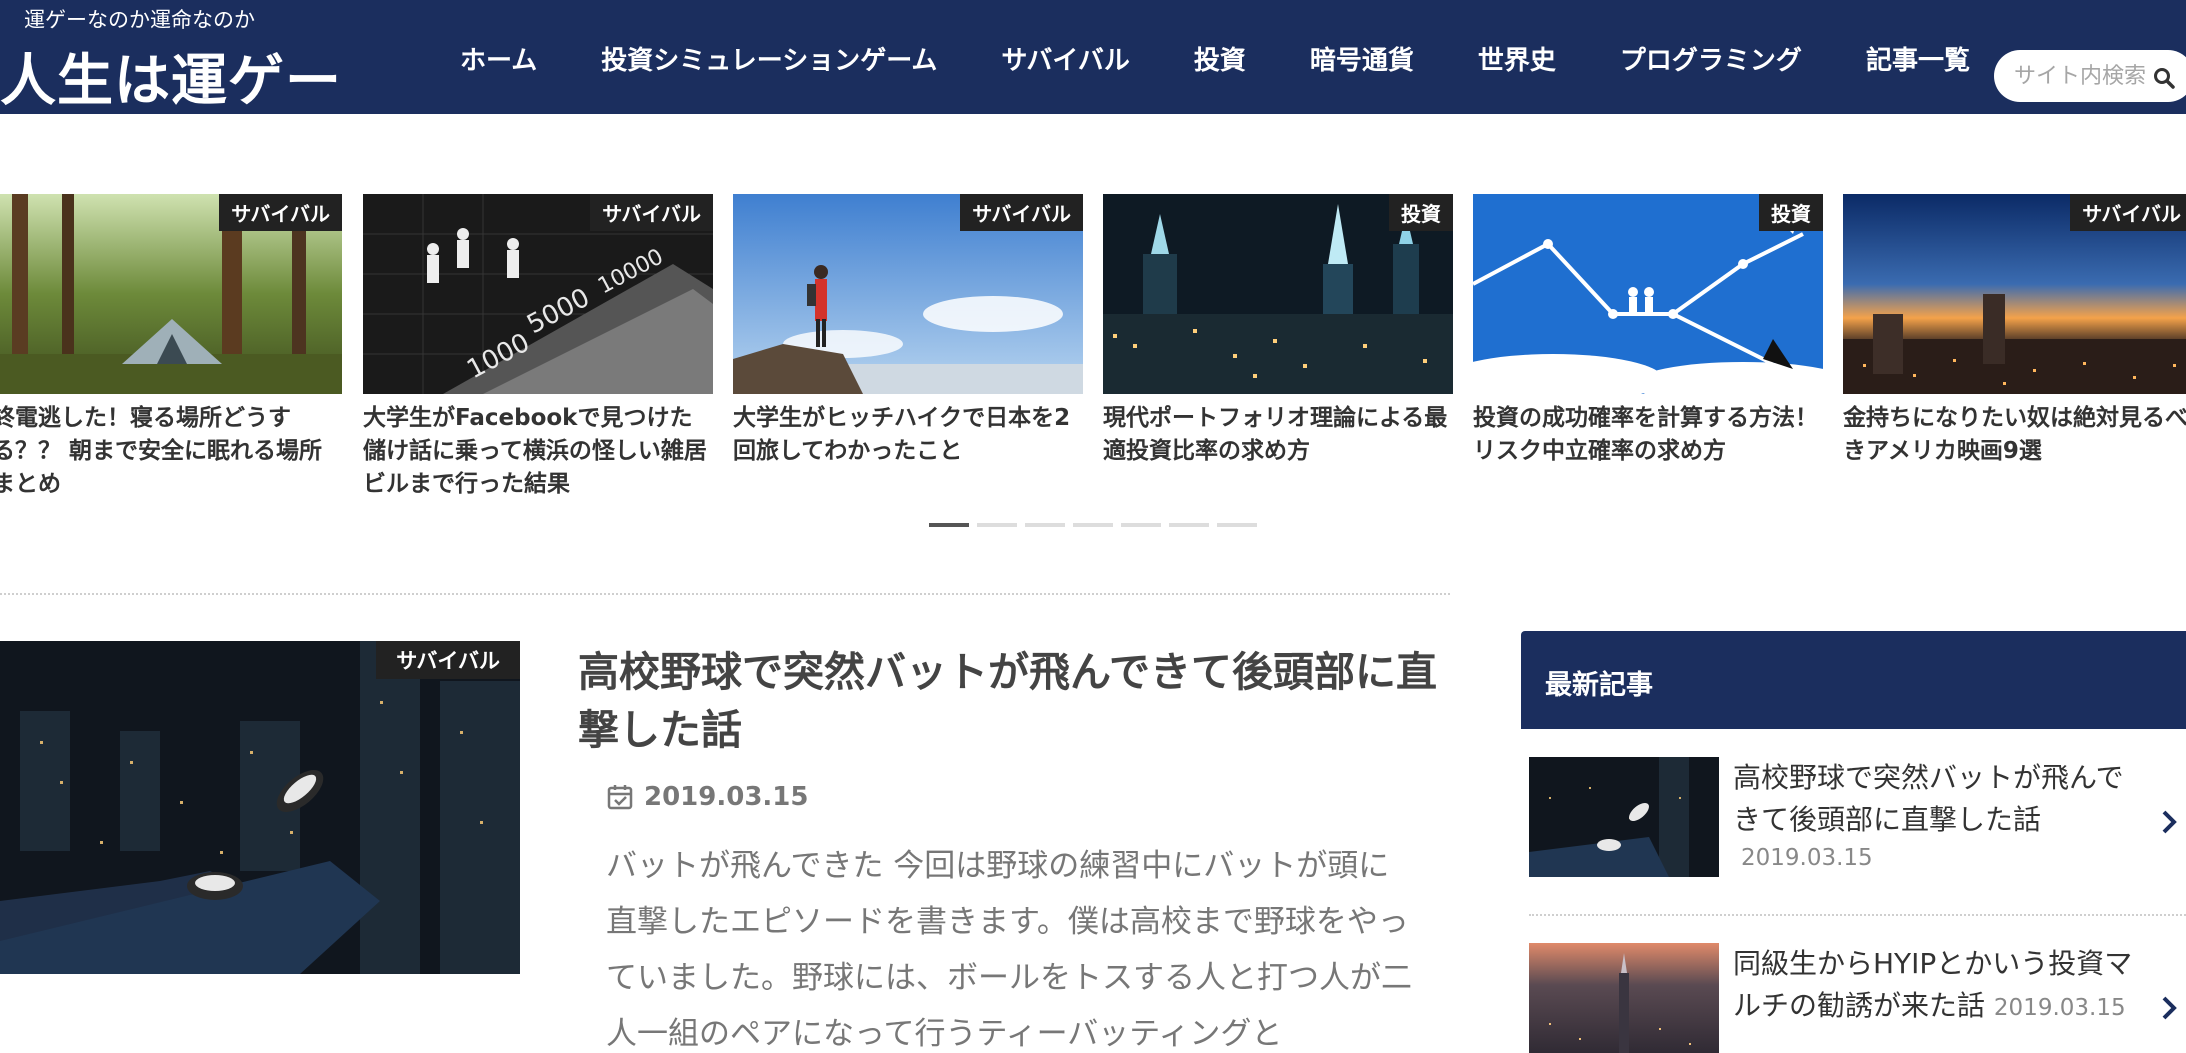 The image size is (2186, 1053). Describe the element at coordinates (2014, 435) in the screenshot. I see `card-title: 金持ちになりたい奴は絶対見るべきアメリカ映画9選` at that location.